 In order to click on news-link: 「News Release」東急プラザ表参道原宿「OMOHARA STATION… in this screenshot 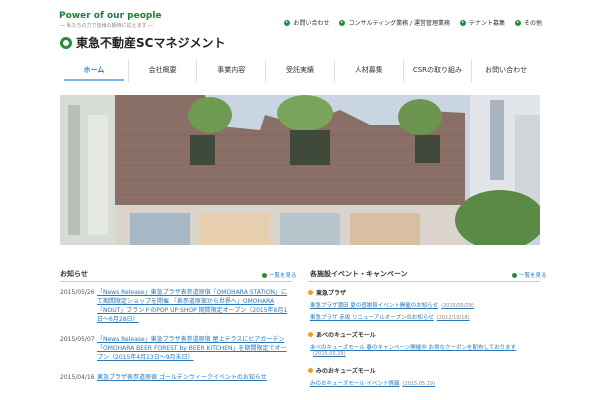, I will do `click(194, 306)`.